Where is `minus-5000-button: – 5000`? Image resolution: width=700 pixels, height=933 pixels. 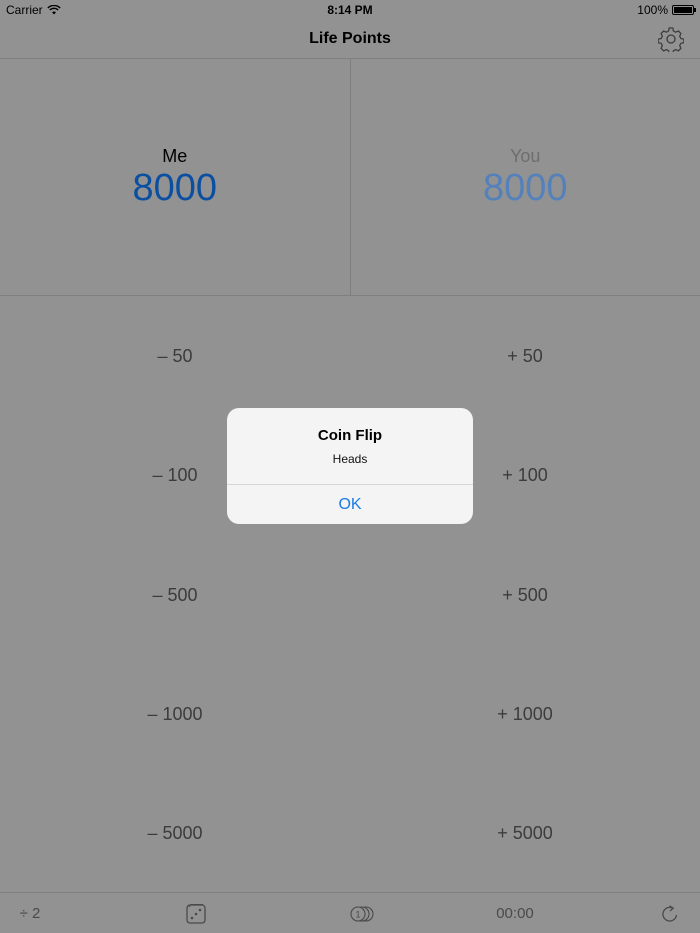 minus-5000-button: – 5000 is located at coordinates (175, 833).